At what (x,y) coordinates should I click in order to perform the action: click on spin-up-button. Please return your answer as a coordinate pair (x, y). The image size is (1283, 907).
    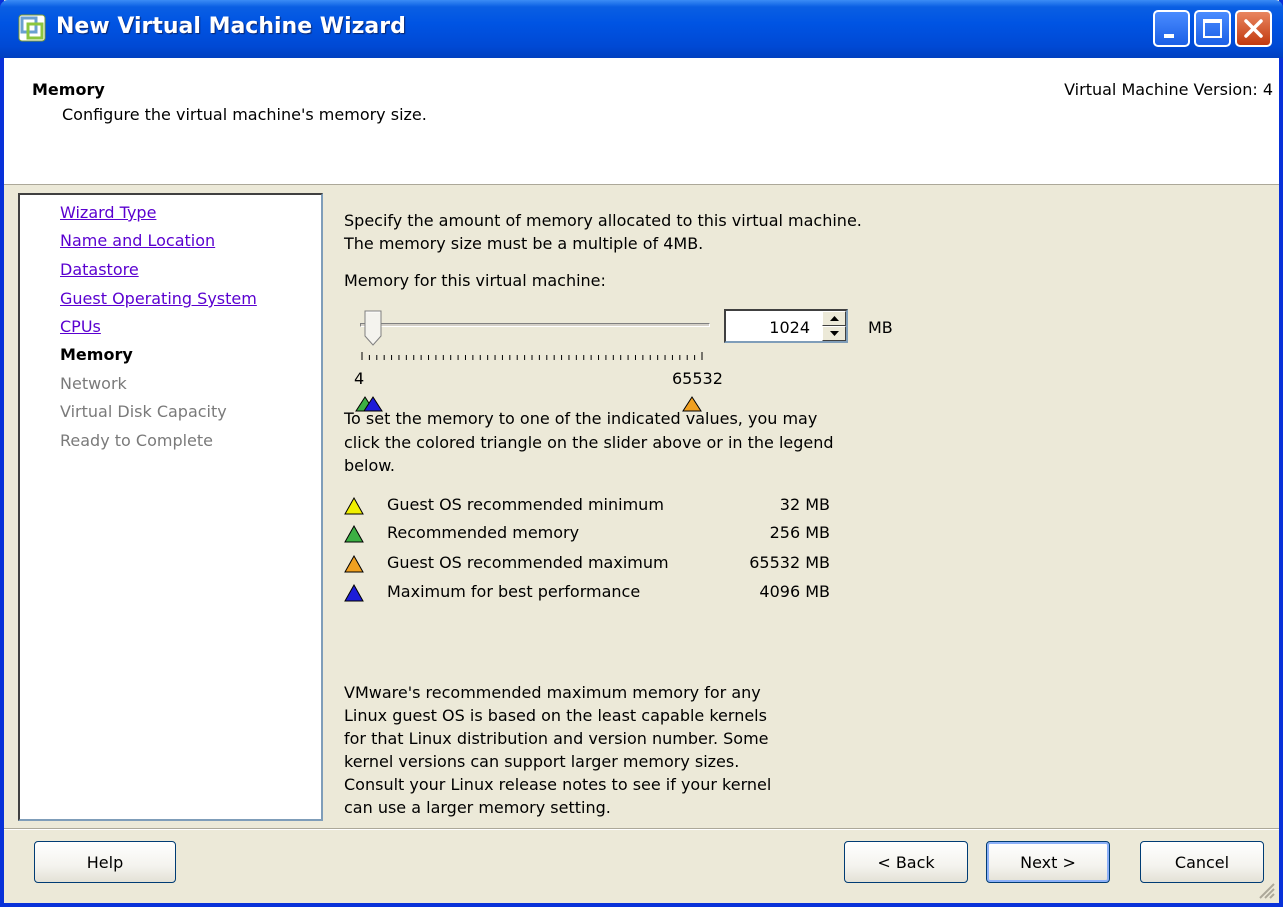
    Looking at the image, I should click on (834, 318).